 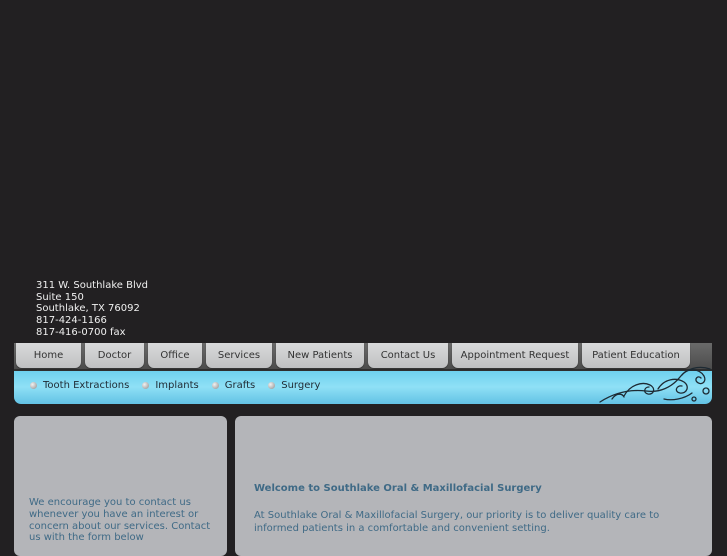 I want to click on nav-new-patients: New Patients, so click(x=320, y=355).